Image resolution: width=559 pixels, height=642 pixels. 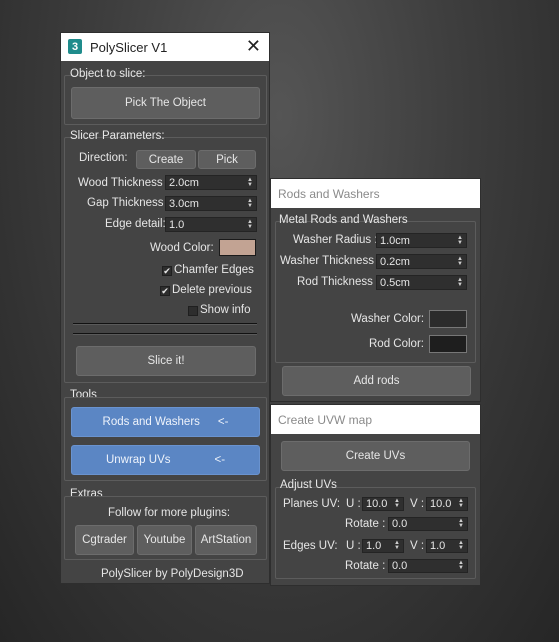 What do you see at coordinates (421, 282) in the screenshot?
I see `rod-thickness-spinner: 0.5cm ▲ ▼` at bounding box center [421, 282].